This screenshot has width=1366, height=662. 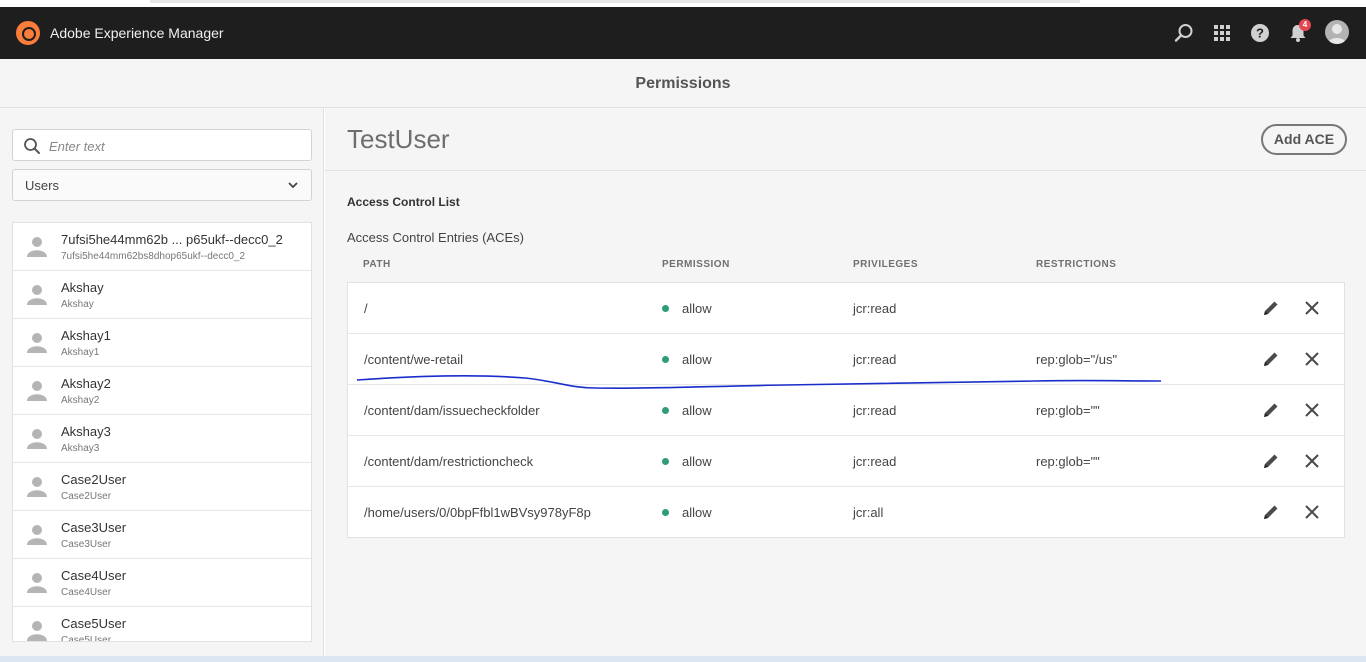 I want to click on column-header-path: PATH, so click(x=377, y=264).